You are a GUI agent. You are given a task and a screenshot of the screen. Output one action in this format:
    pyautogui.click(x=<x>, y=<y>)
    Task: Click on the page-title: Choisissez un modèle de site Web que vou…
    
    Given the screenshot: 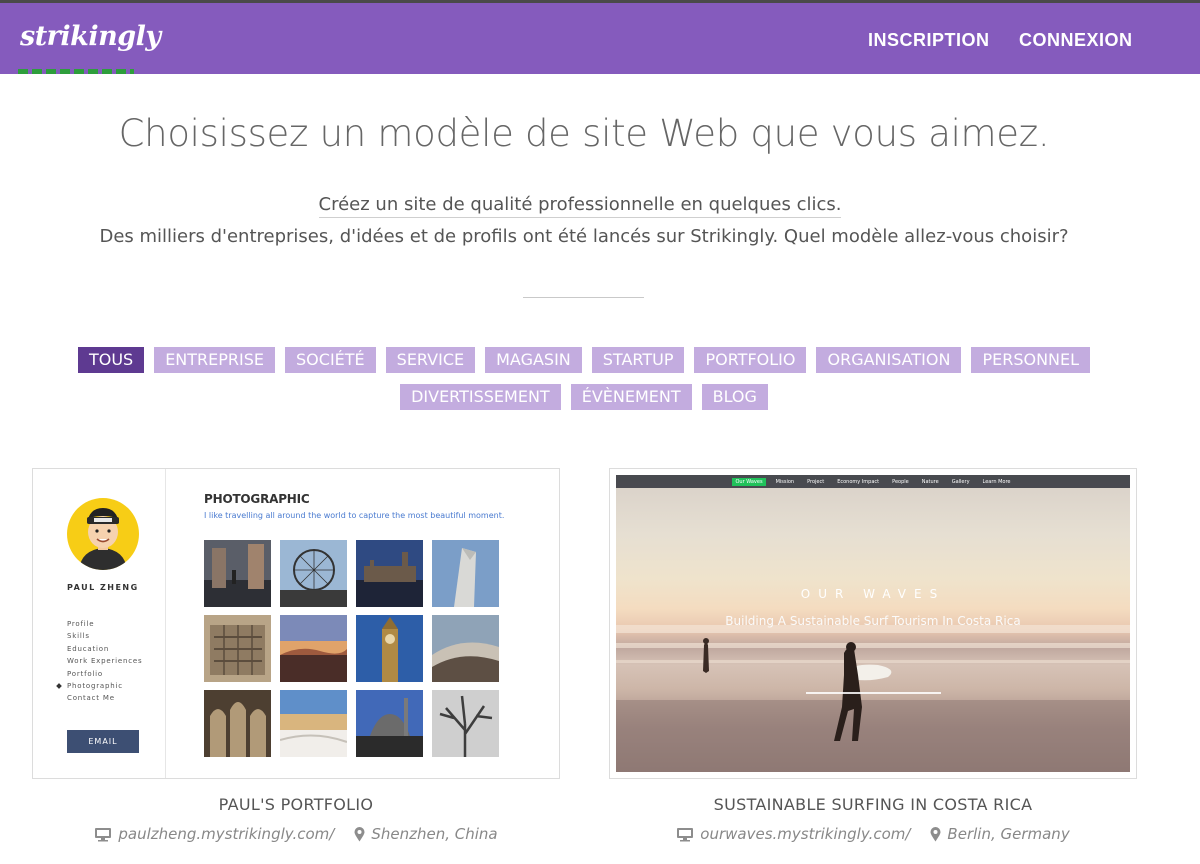 What is the action you would take?
    pyautogui.click(x=584, y=133)
    